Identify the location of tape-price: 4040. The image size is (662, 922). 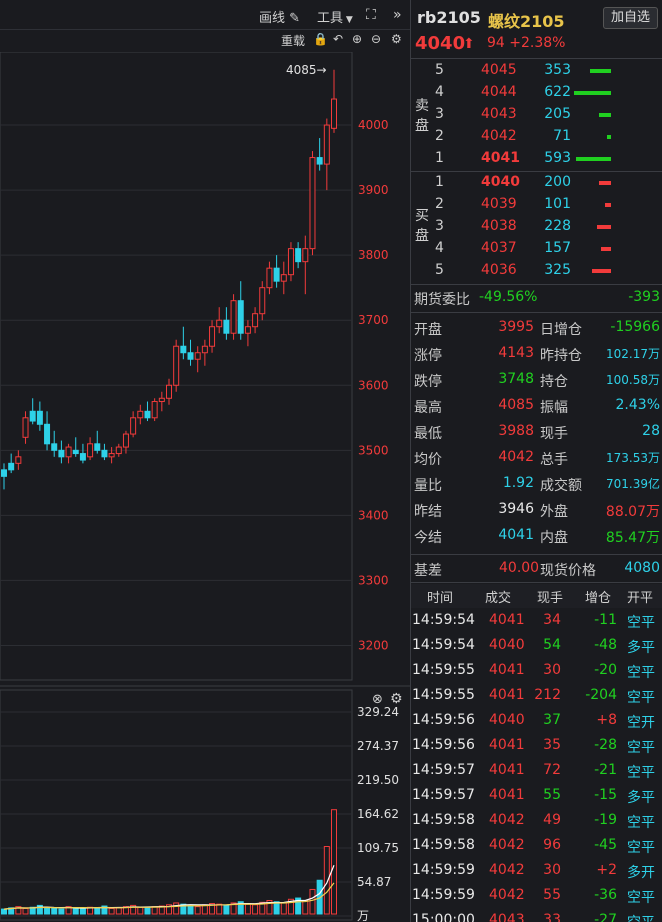
(507, 720).